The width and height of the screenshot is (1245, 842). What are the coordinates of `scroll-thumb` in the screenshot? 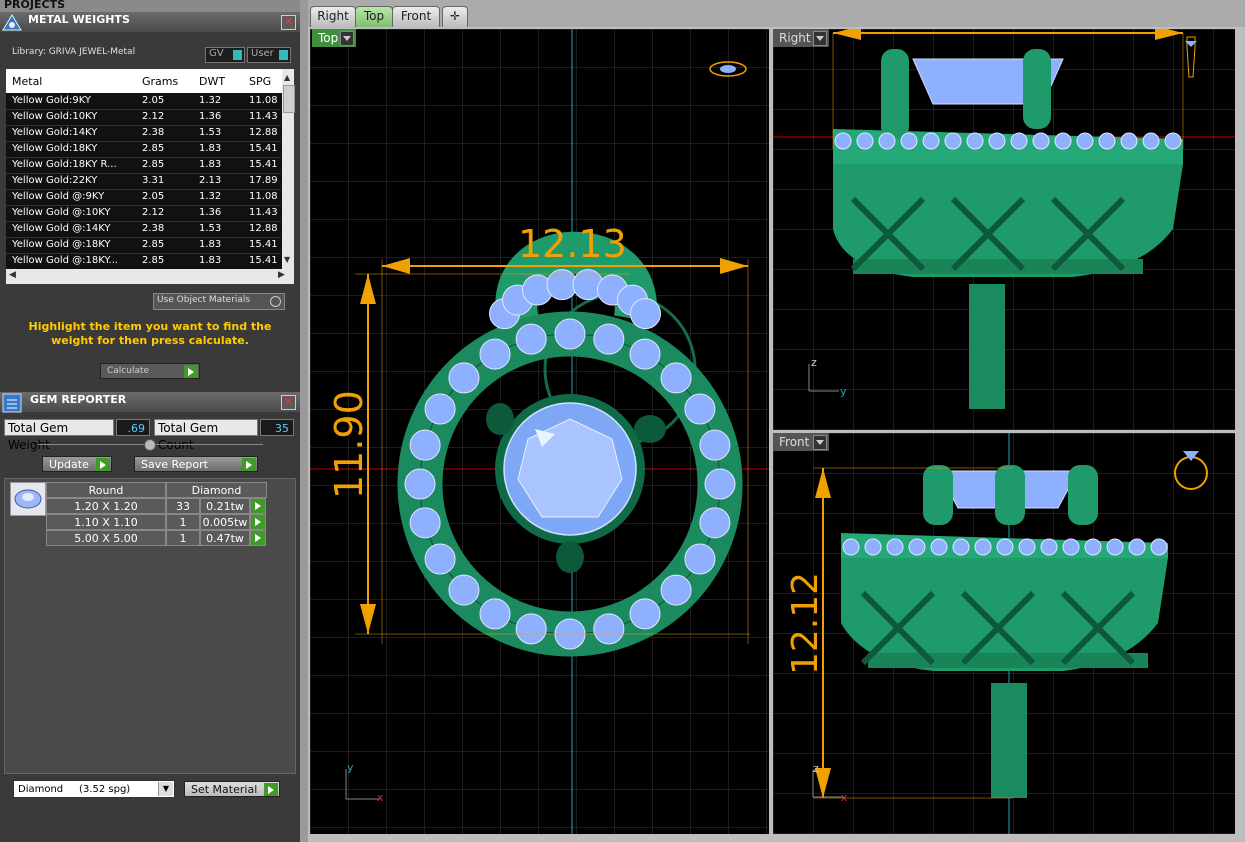 It's located at (289, 99).